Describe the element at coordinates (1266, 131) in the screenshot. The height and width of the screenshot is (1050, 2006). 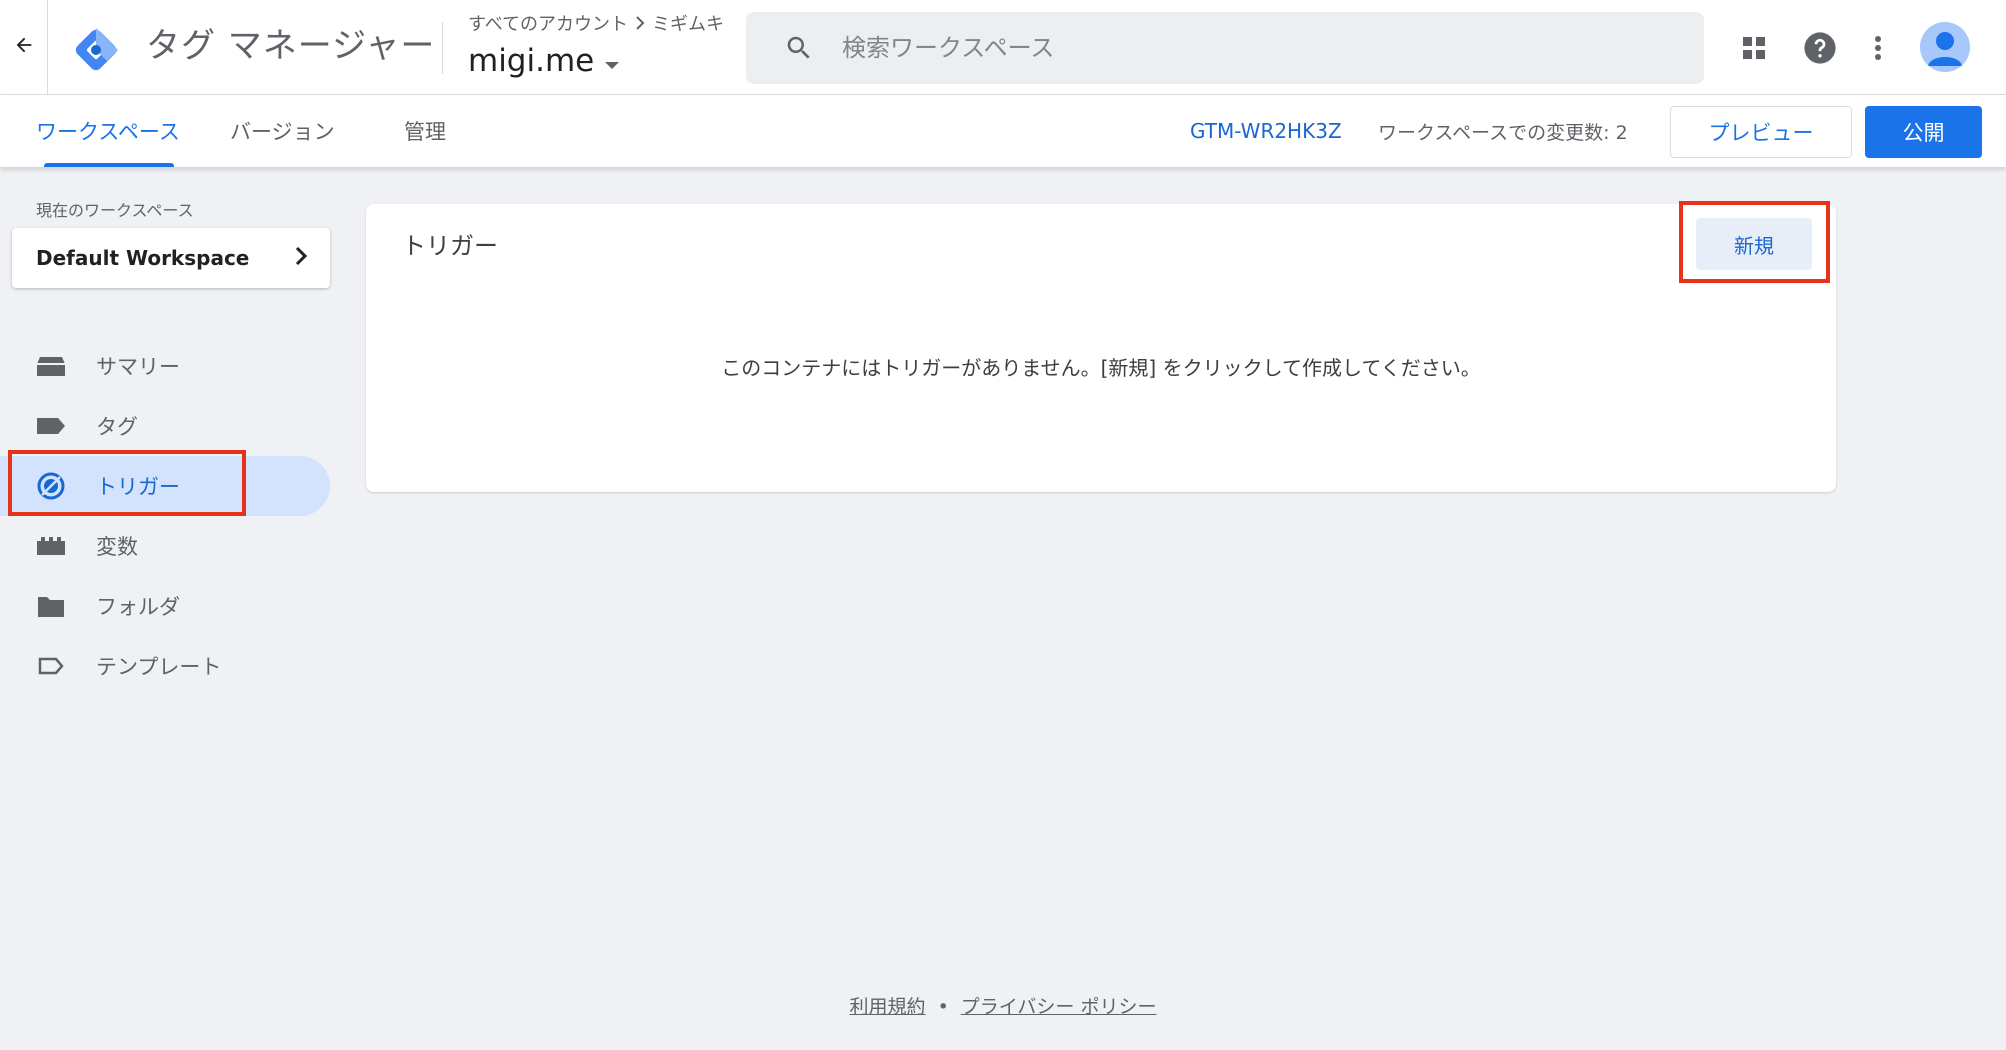
I see `container-id-link: GTM-WR2HK3Z` at that location.